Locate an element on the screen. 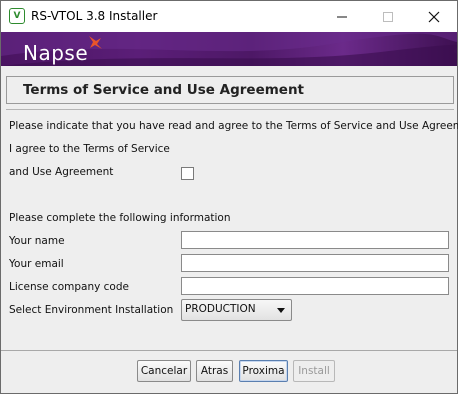 This screenshot has width=458, height=394. maximize-icon is located at coordinates (388, 17).